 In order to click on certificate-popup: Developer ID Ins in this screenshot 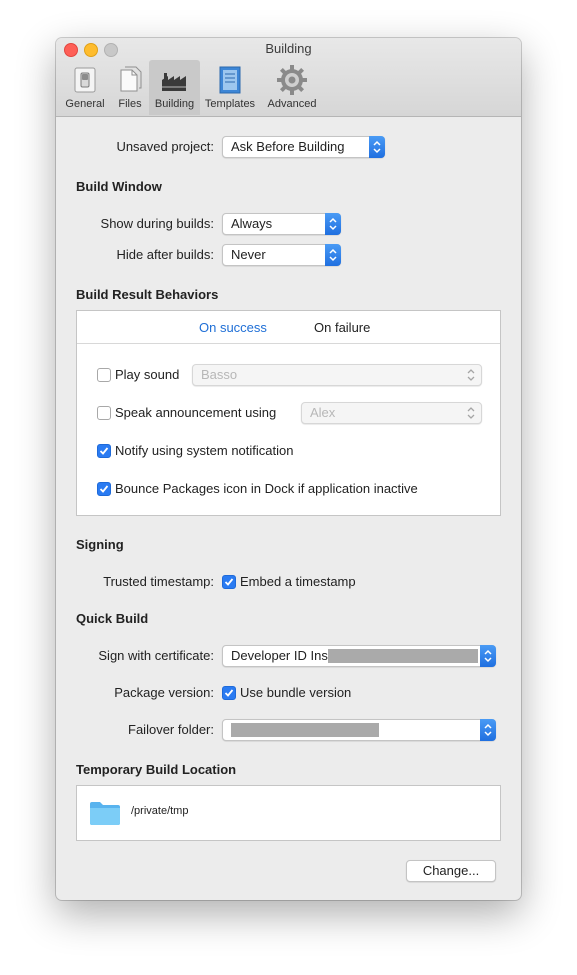, I will do `click(359, 656)`.